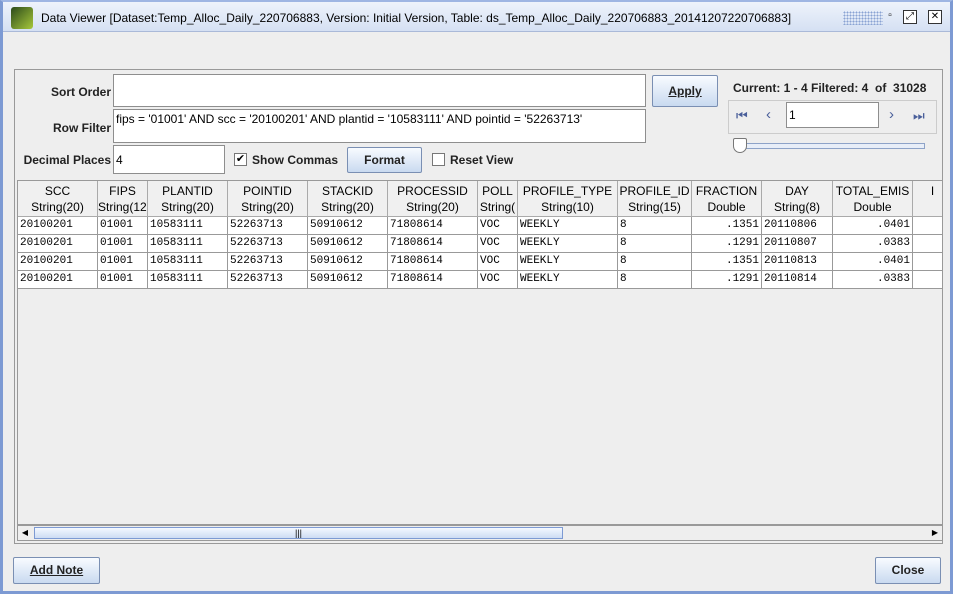 The width and height of the screenshot is (953, 594). Describe the element at coordinates (830, 146) in the screenshot. I see `page-slider-track` at that location.